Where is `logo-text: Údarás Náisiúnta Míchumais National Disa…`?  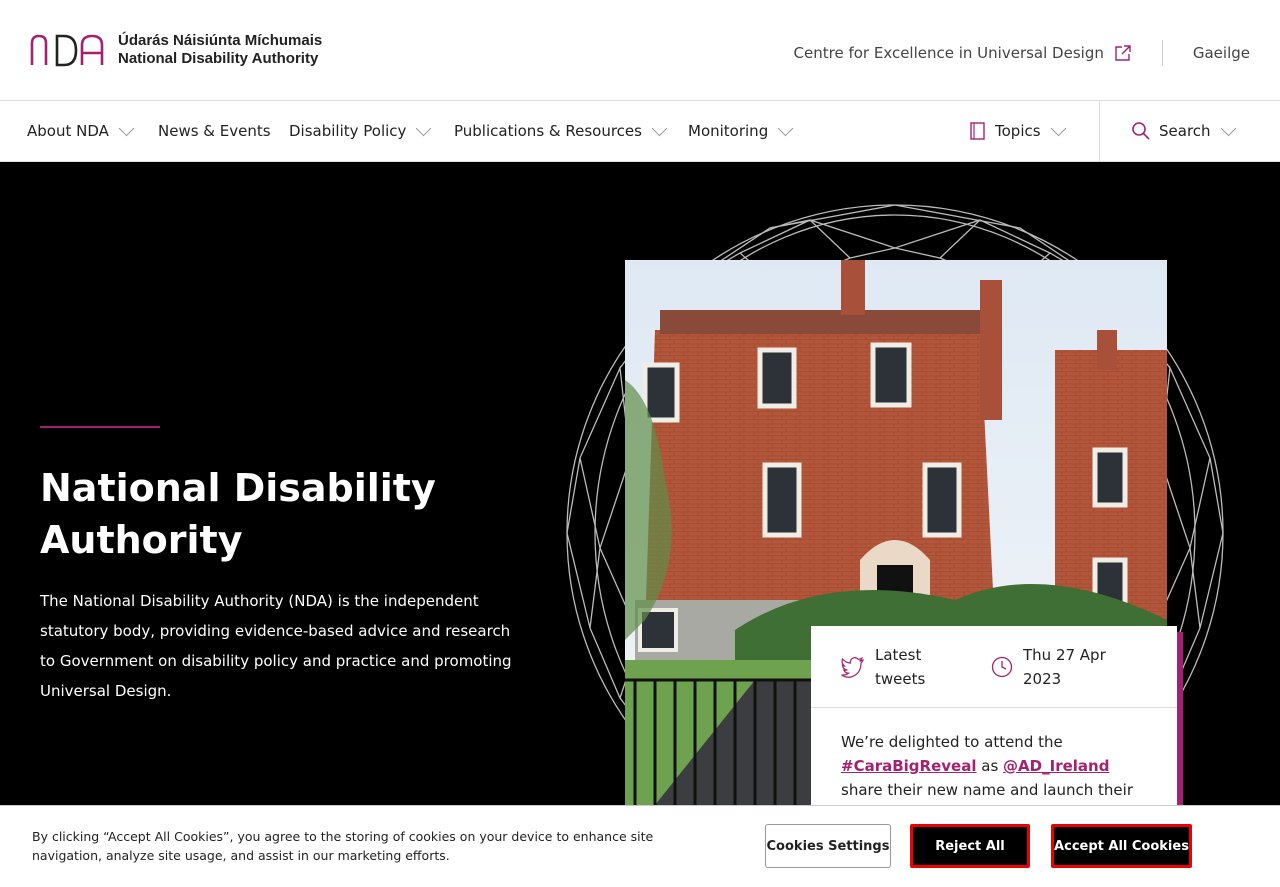 logo-text: Údarás Náisiúnta Míchumais National Disa… is located at coordinates (220, 50).